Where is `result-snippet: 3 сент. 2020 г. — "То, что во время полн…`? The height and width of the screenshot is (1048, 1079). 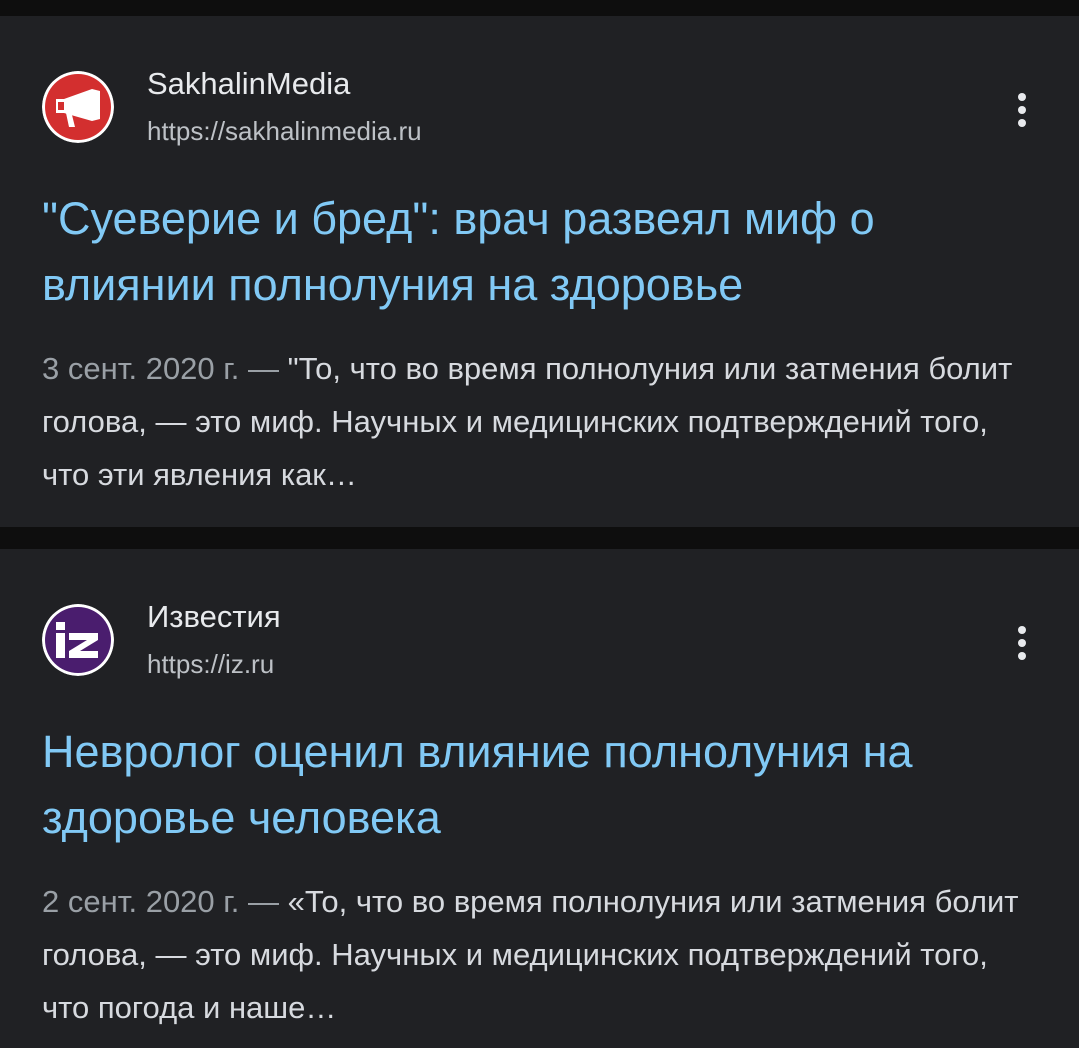
result-snippet: 3 сент. 2020 г. — "То, что во время полн… is located at coordinates (542, 421).